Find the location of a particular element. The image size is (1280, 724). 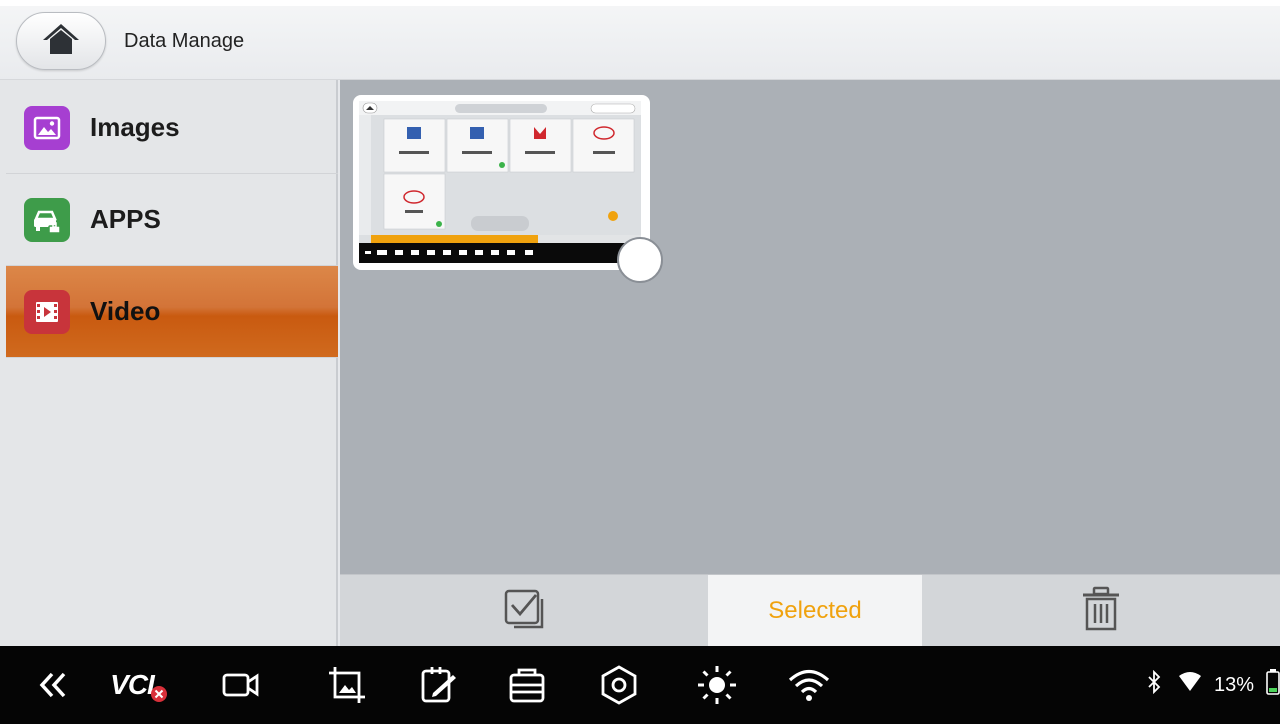

home-icon is located at coordinates (61, 41).